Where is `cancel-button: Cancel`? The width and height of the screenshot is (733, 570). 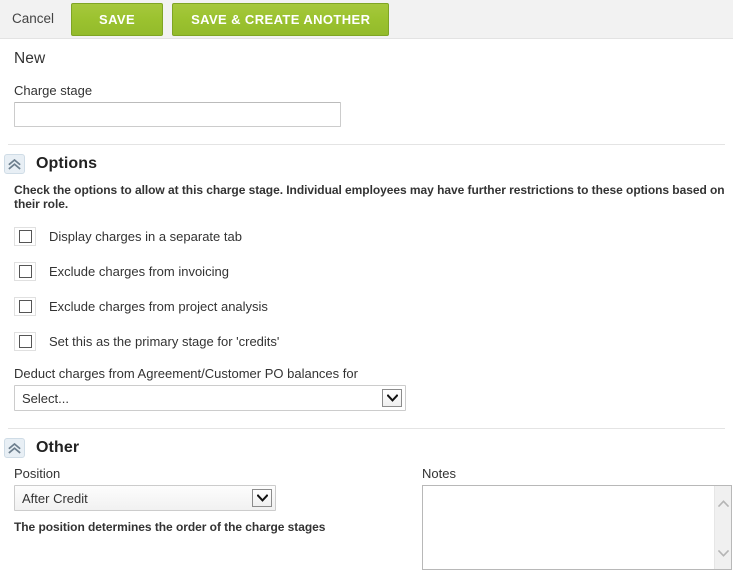
cancel-button: Cancel is located at coordinates (33, 19).